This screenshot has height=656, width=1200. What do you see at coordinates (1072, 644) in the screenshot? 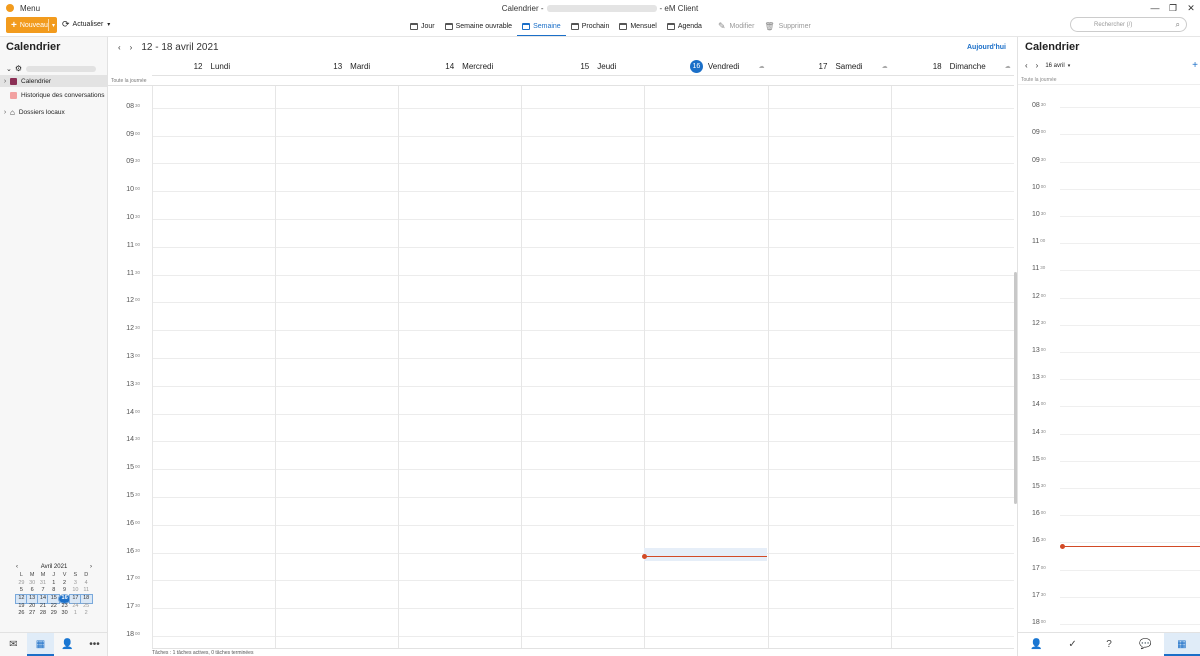
I see `tasks-check-icon: ✓` at bounding box center [1072, 644].